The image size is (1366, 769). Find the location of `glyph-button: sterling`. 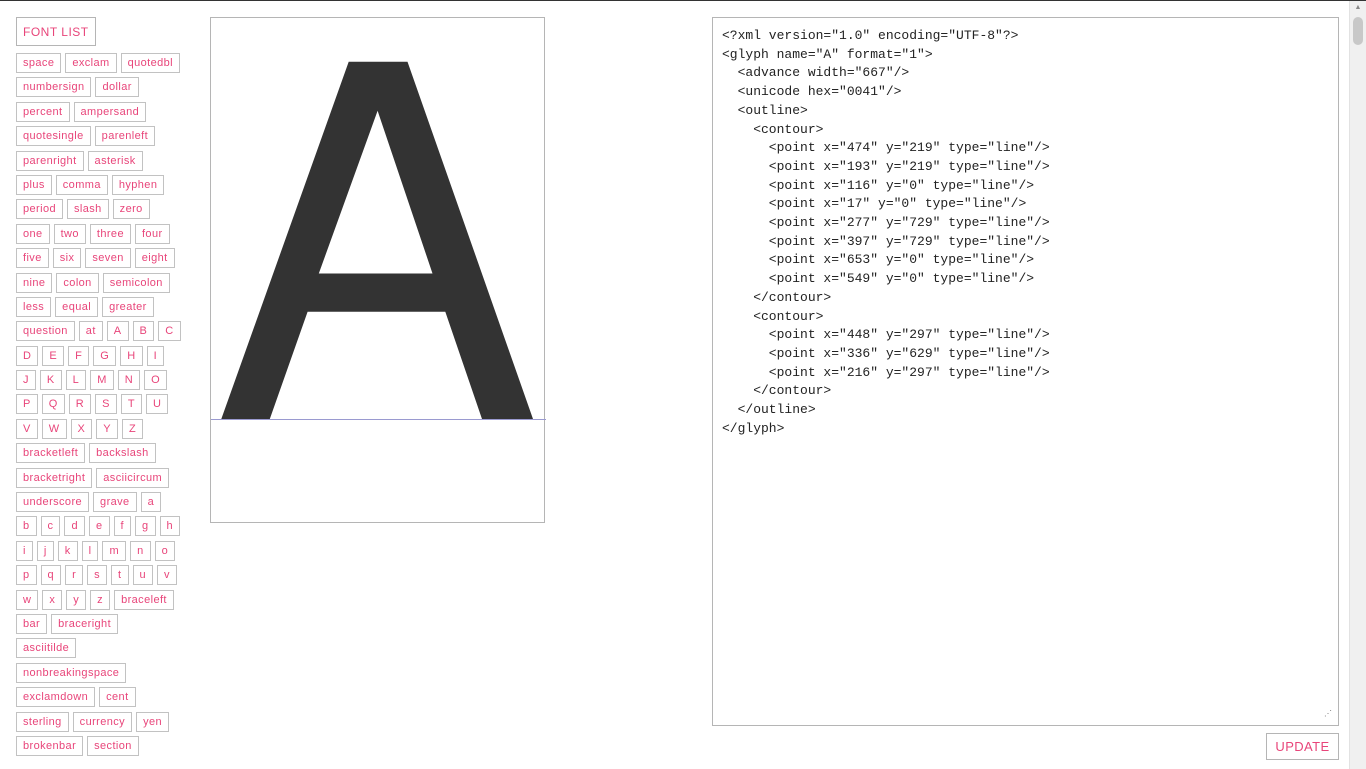

glyph-button: sterling is located at coordinates (42, 721).